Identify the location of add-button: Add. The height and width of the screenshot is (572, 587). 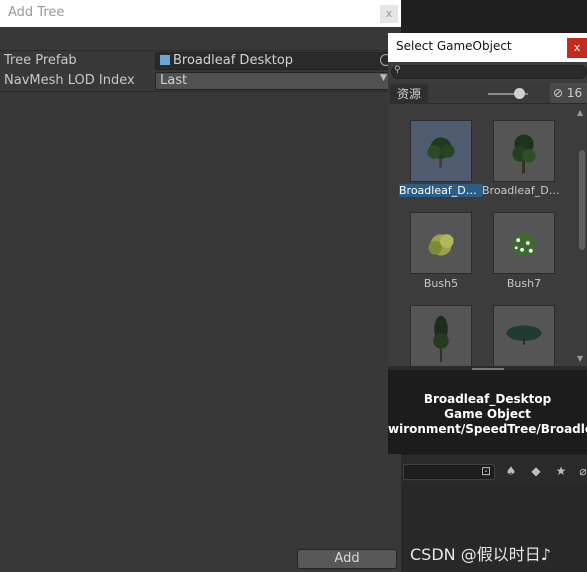
(347, 559).